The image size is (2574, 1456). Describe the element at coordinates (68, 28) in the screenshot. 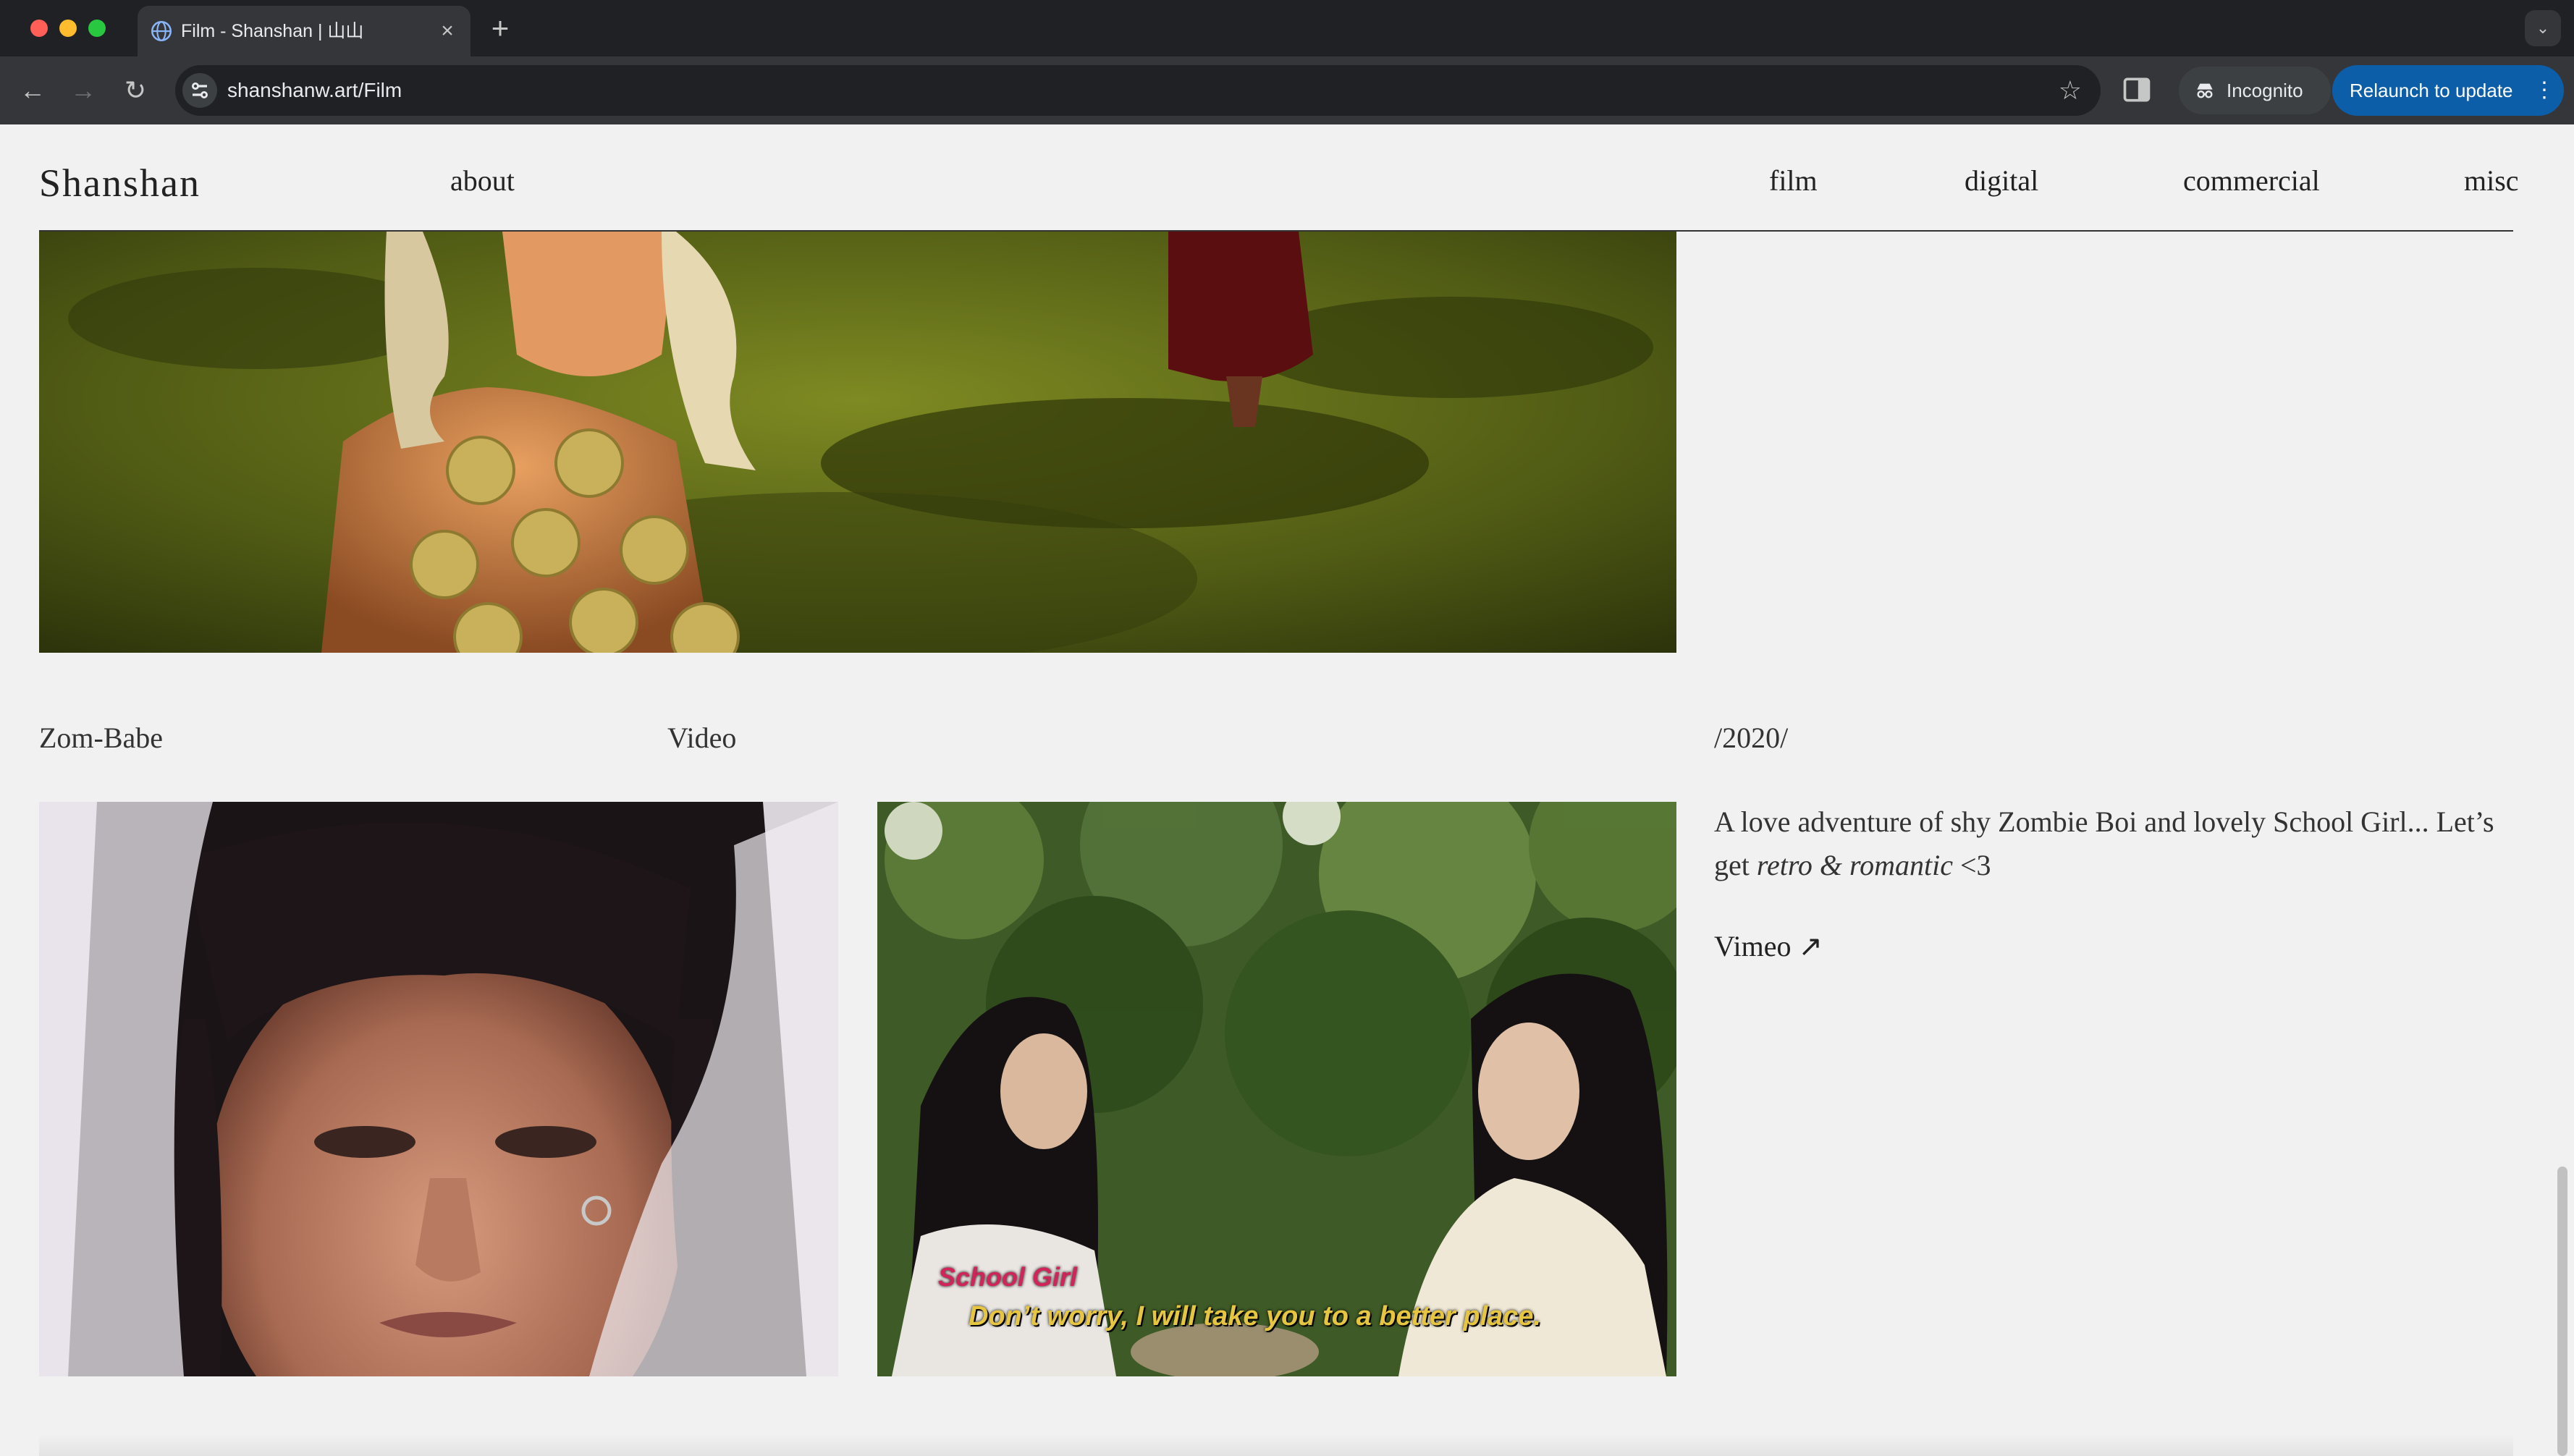

I see `minimize-window-button` at that location.